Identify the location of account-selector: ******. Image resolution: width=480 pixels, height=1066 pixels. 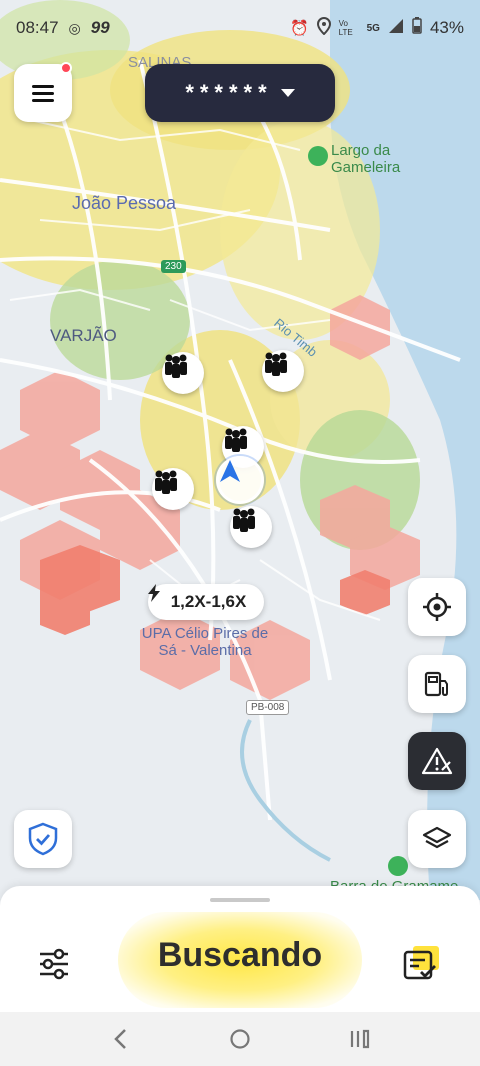
(240, 93).